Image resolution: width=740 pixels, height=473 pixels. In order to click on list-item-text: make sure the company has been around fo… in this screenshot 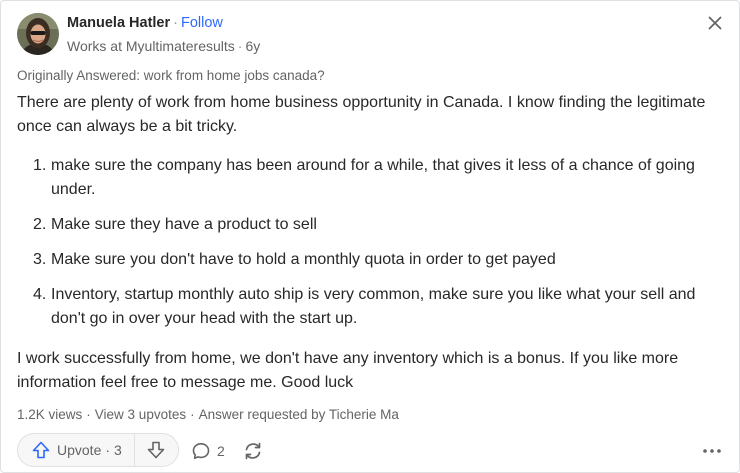, I will do `click(373, 177)`.